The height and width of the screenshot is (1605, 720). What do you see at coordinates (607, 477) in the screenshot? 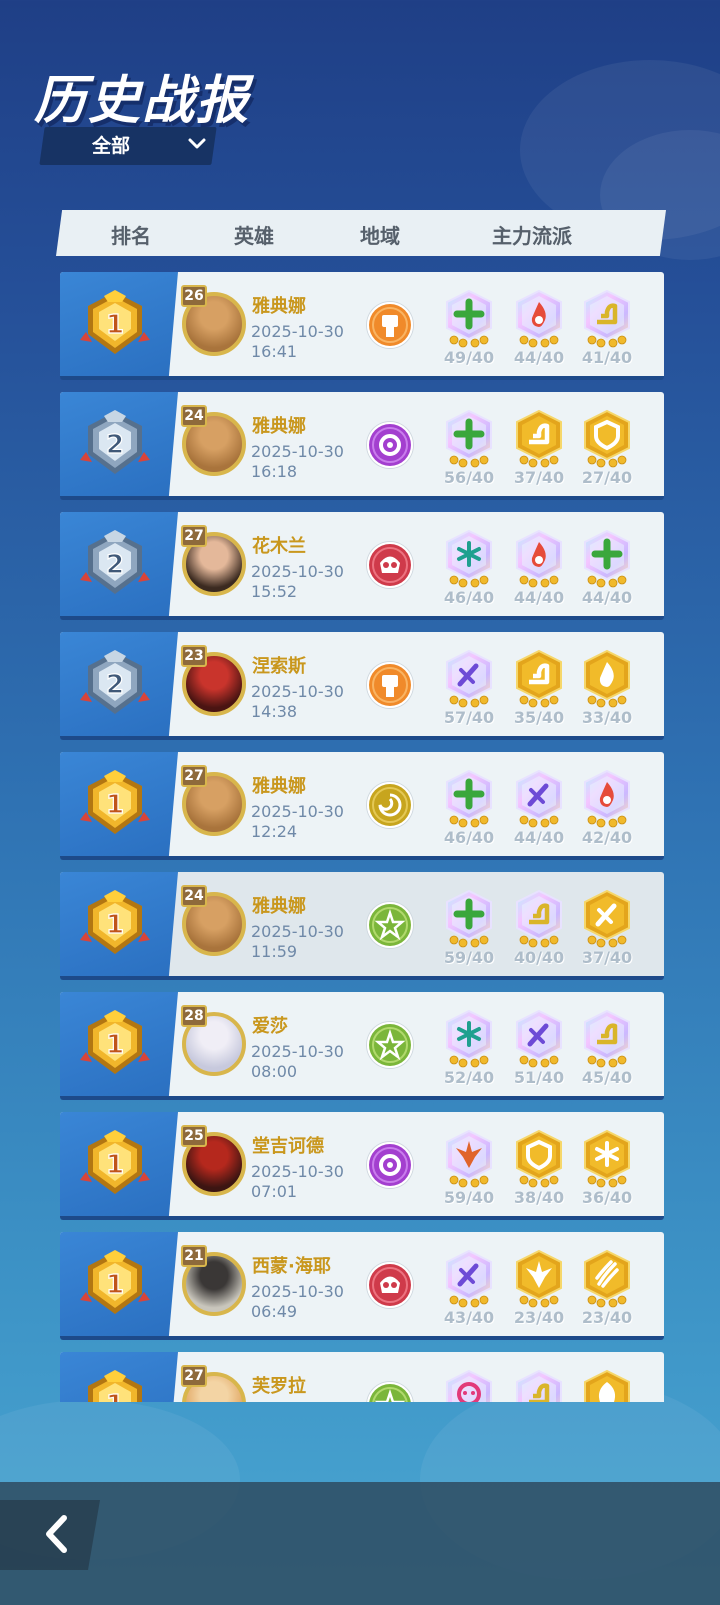
I see `trait-count: 27/40` at bounding box center [607, 477].